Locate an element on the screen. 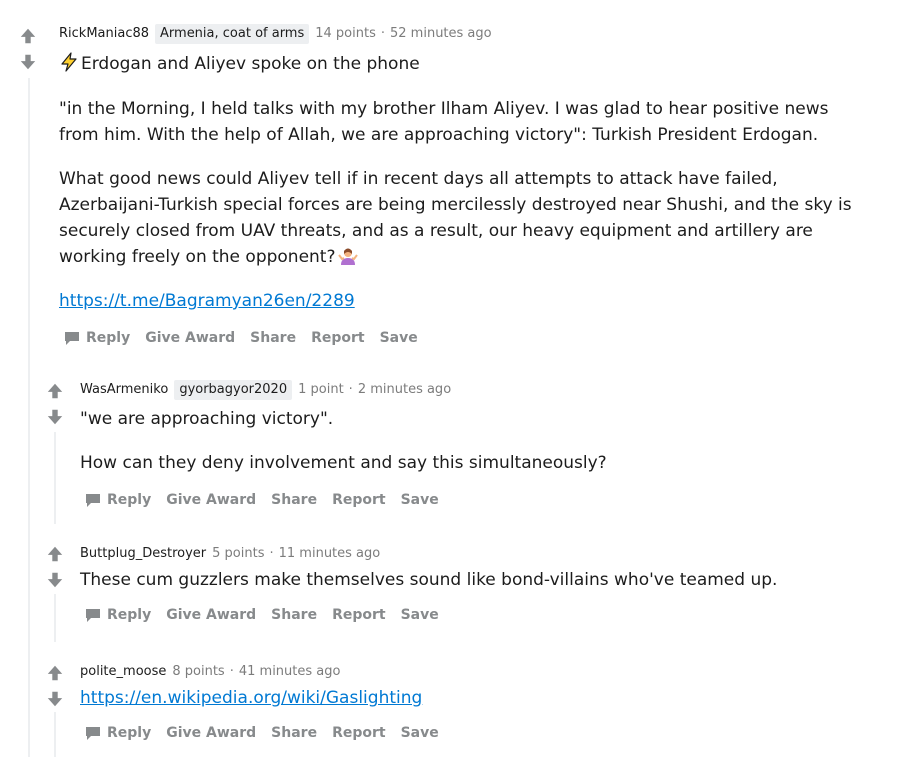 Image resolution: width=915 pixels, height=757 pixels. timestamp: 11 minutes ago is located at coordinates (330, 554).